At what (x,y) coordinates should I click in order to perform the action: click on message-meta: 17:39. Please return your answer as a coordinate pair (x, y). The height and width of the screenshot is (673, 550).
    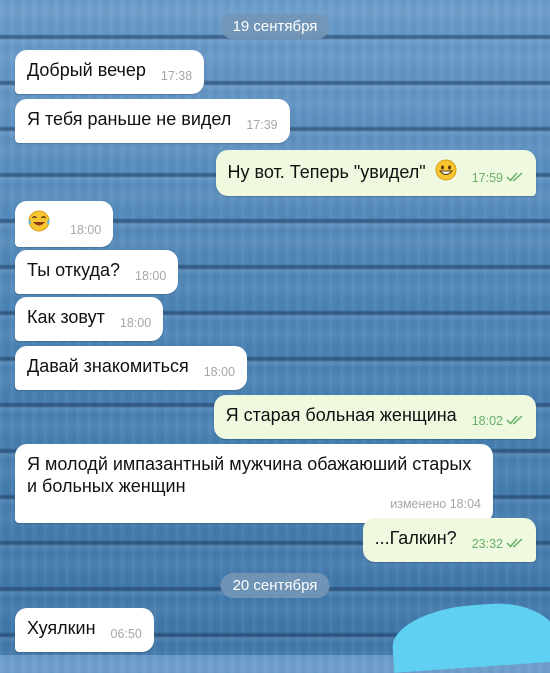
    Looking at the image, I should click on (261, 125).